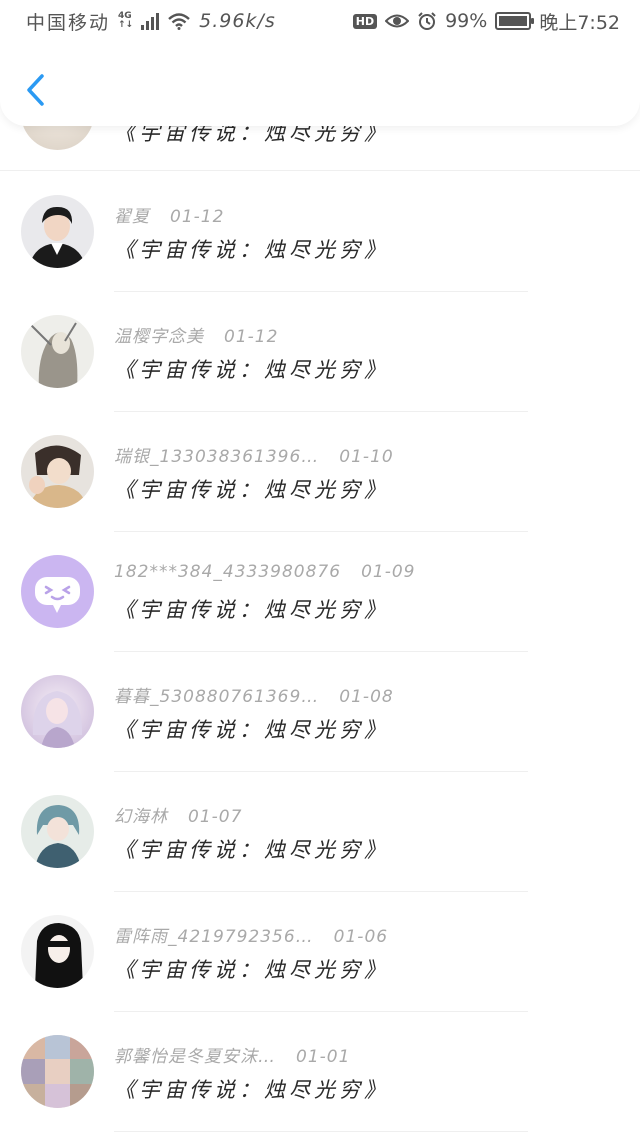 The image size is (640, 1138). Describe the element at coordinates (320, 592) in the screenshot. I see `list-item: 182***384_4333980876 01-09 《宇宙传说：烛尽光穷》` at that location.